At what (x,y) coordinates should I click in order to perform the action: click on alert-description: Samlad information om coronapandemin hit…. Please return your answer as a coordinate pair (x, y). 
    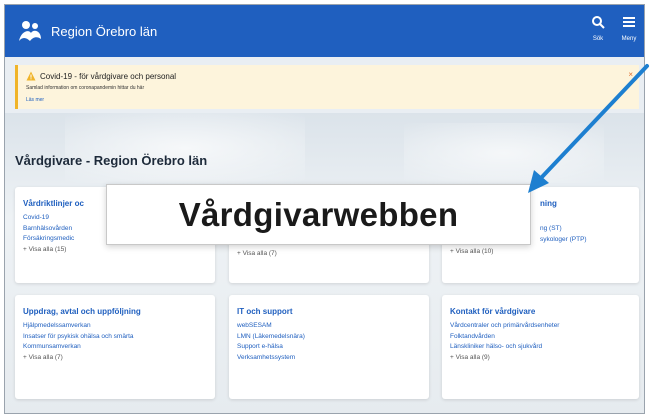
    Looking at the image, I should click on (85, 88).